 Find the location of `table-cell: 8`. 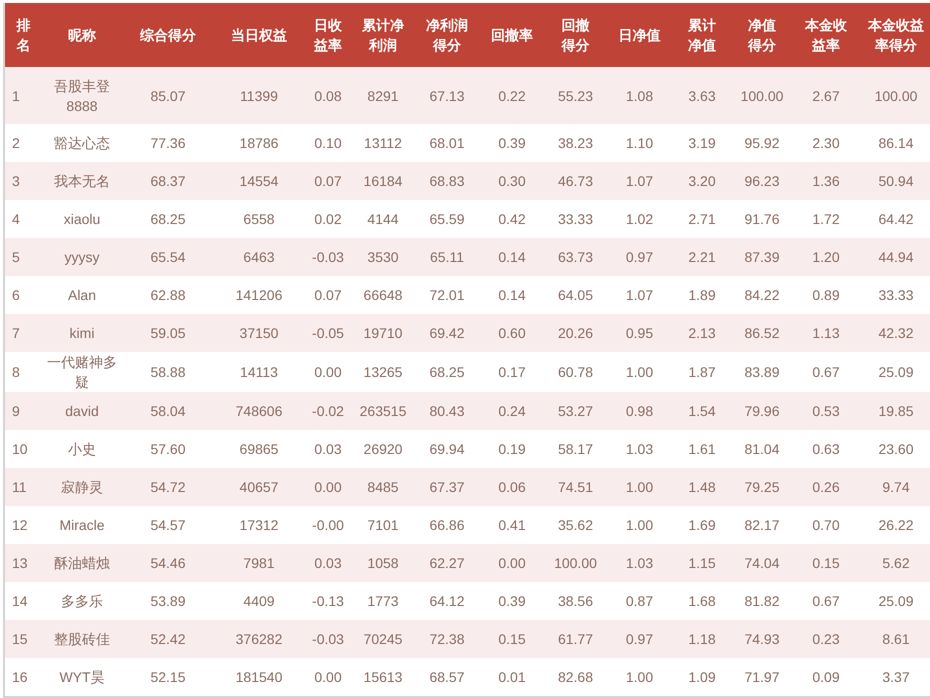

table-cell: 8 is located at coordinates (23, 372).